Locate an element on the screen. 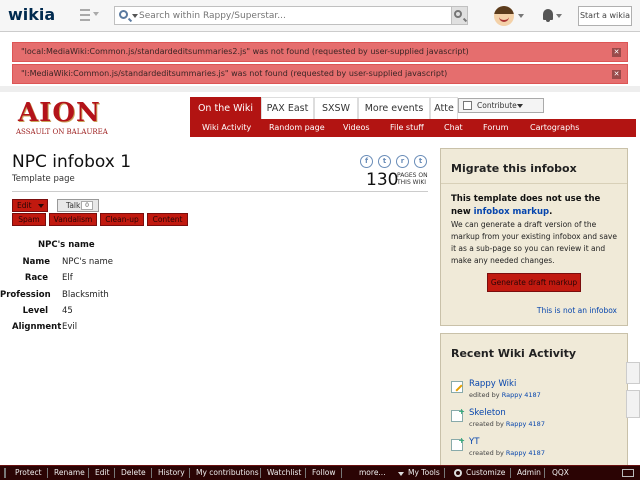 The width and height of the screenshot is (640, 480). user-avatar is located at coordinates (504, 16).